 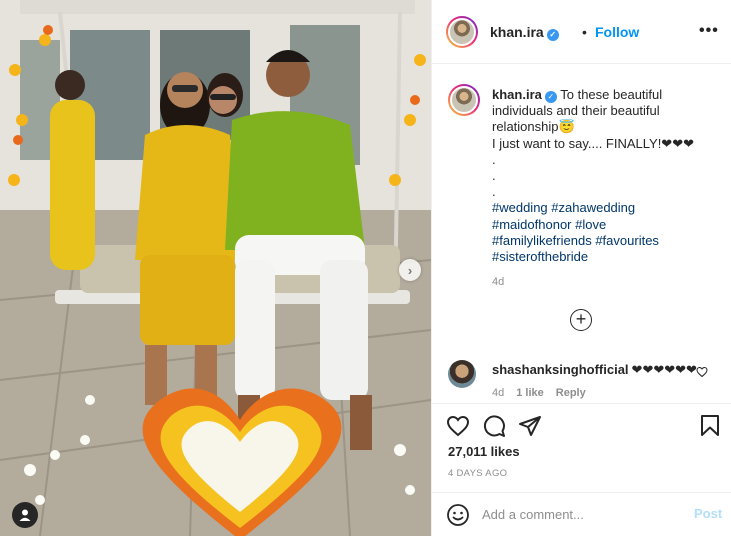 What do you see at coordinates (590, 224) in the screenshot?
I see `hashtag-link: #love` at bounding box center [590, 224].